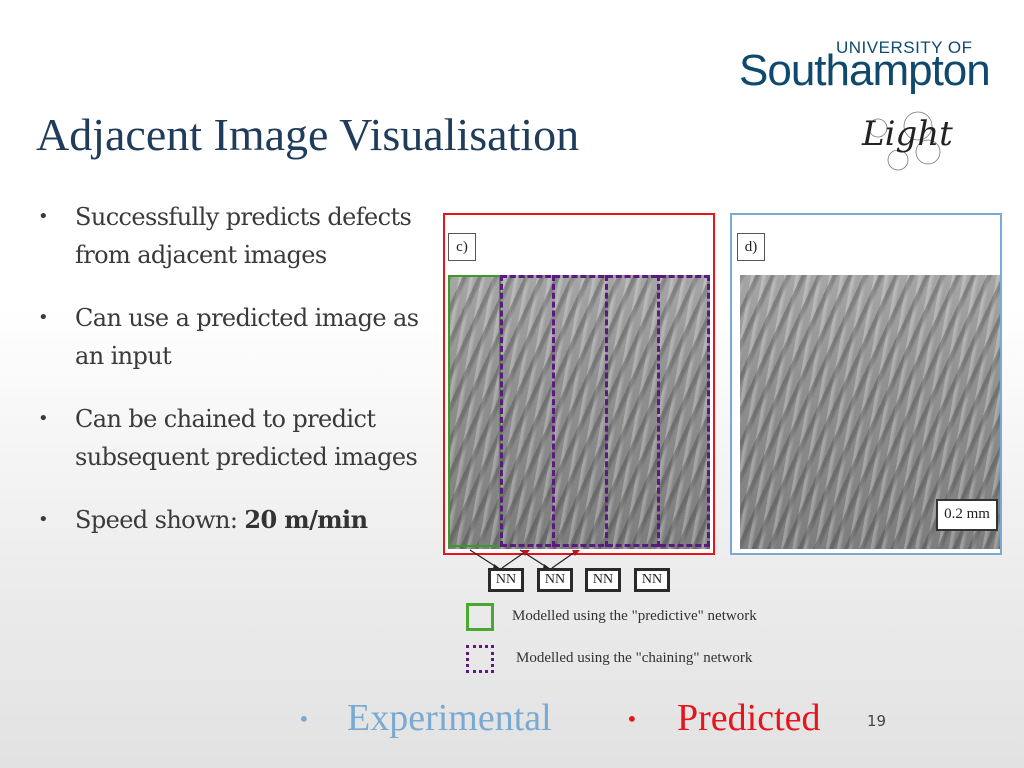 This screenshot has width=1024, height=768. Describe the element at coordinates (865, 70) in the screenshot. I see `logo-southampton: Southampton` at that location.